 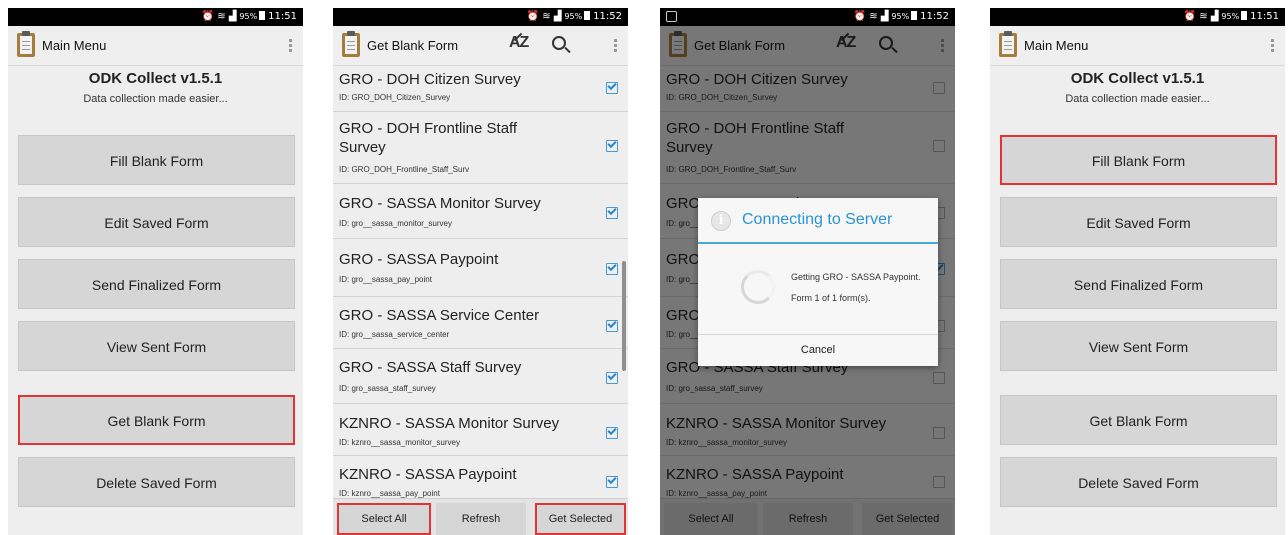 I want to click on status-time: 11:51, so click(x=1264, y=16).